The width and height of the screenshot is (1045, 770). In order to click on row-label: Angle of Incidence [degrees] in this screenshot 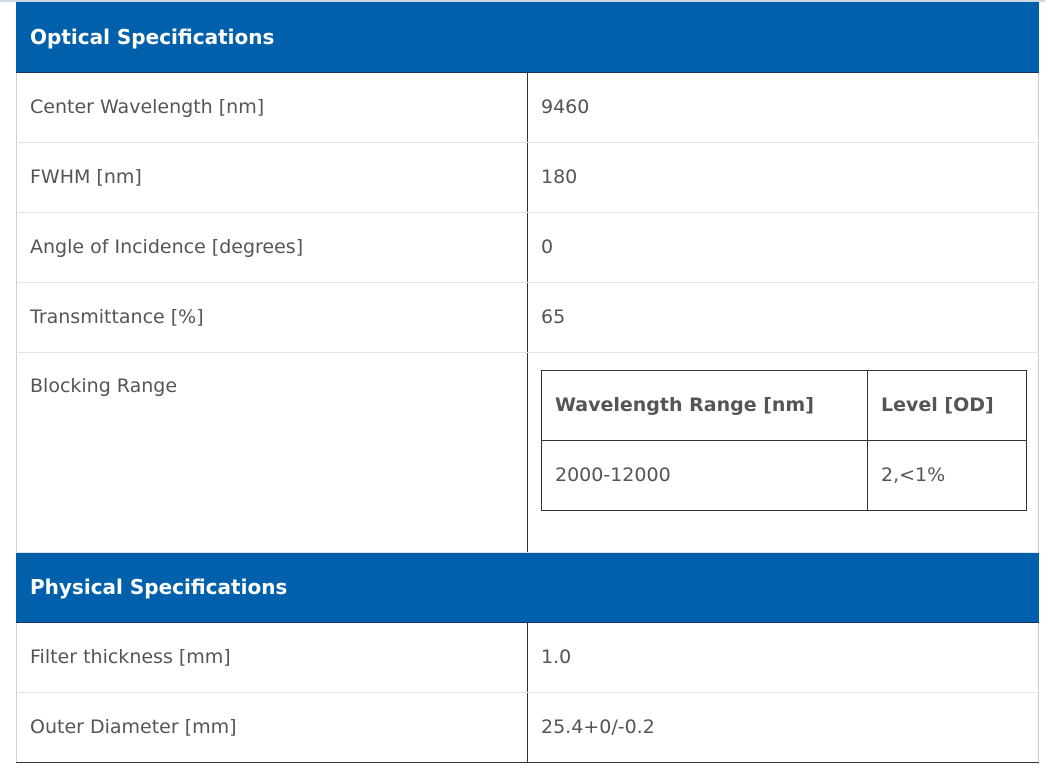, I will do `click(272, 247)`.